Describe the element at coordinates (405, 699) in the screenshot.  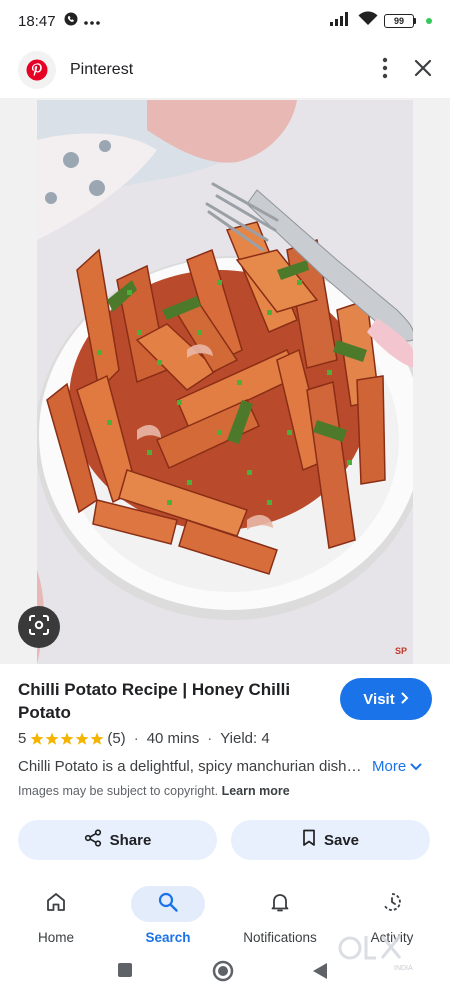
I see `chevron-right-icon` at that location.